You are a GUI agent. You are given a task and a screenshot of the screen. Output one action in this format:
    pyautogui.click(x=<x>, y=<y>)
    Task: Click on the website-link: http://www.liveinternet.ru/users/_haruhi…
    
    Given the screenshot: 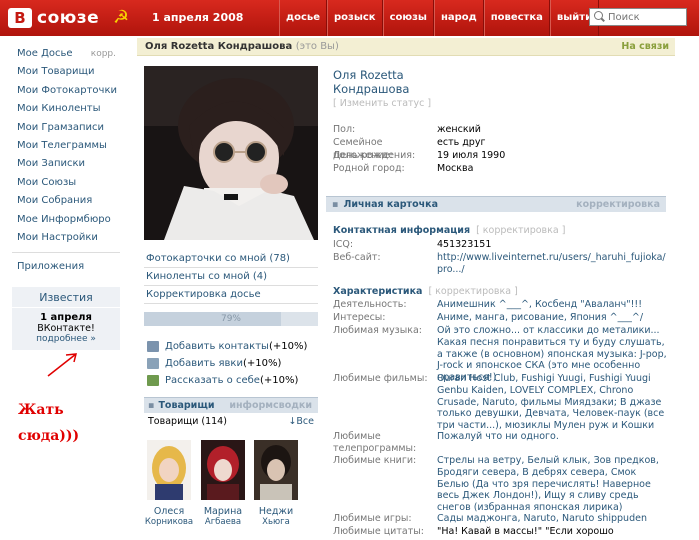 What is the action you would take?
    pyautogui.click(x=553, y=264)
    